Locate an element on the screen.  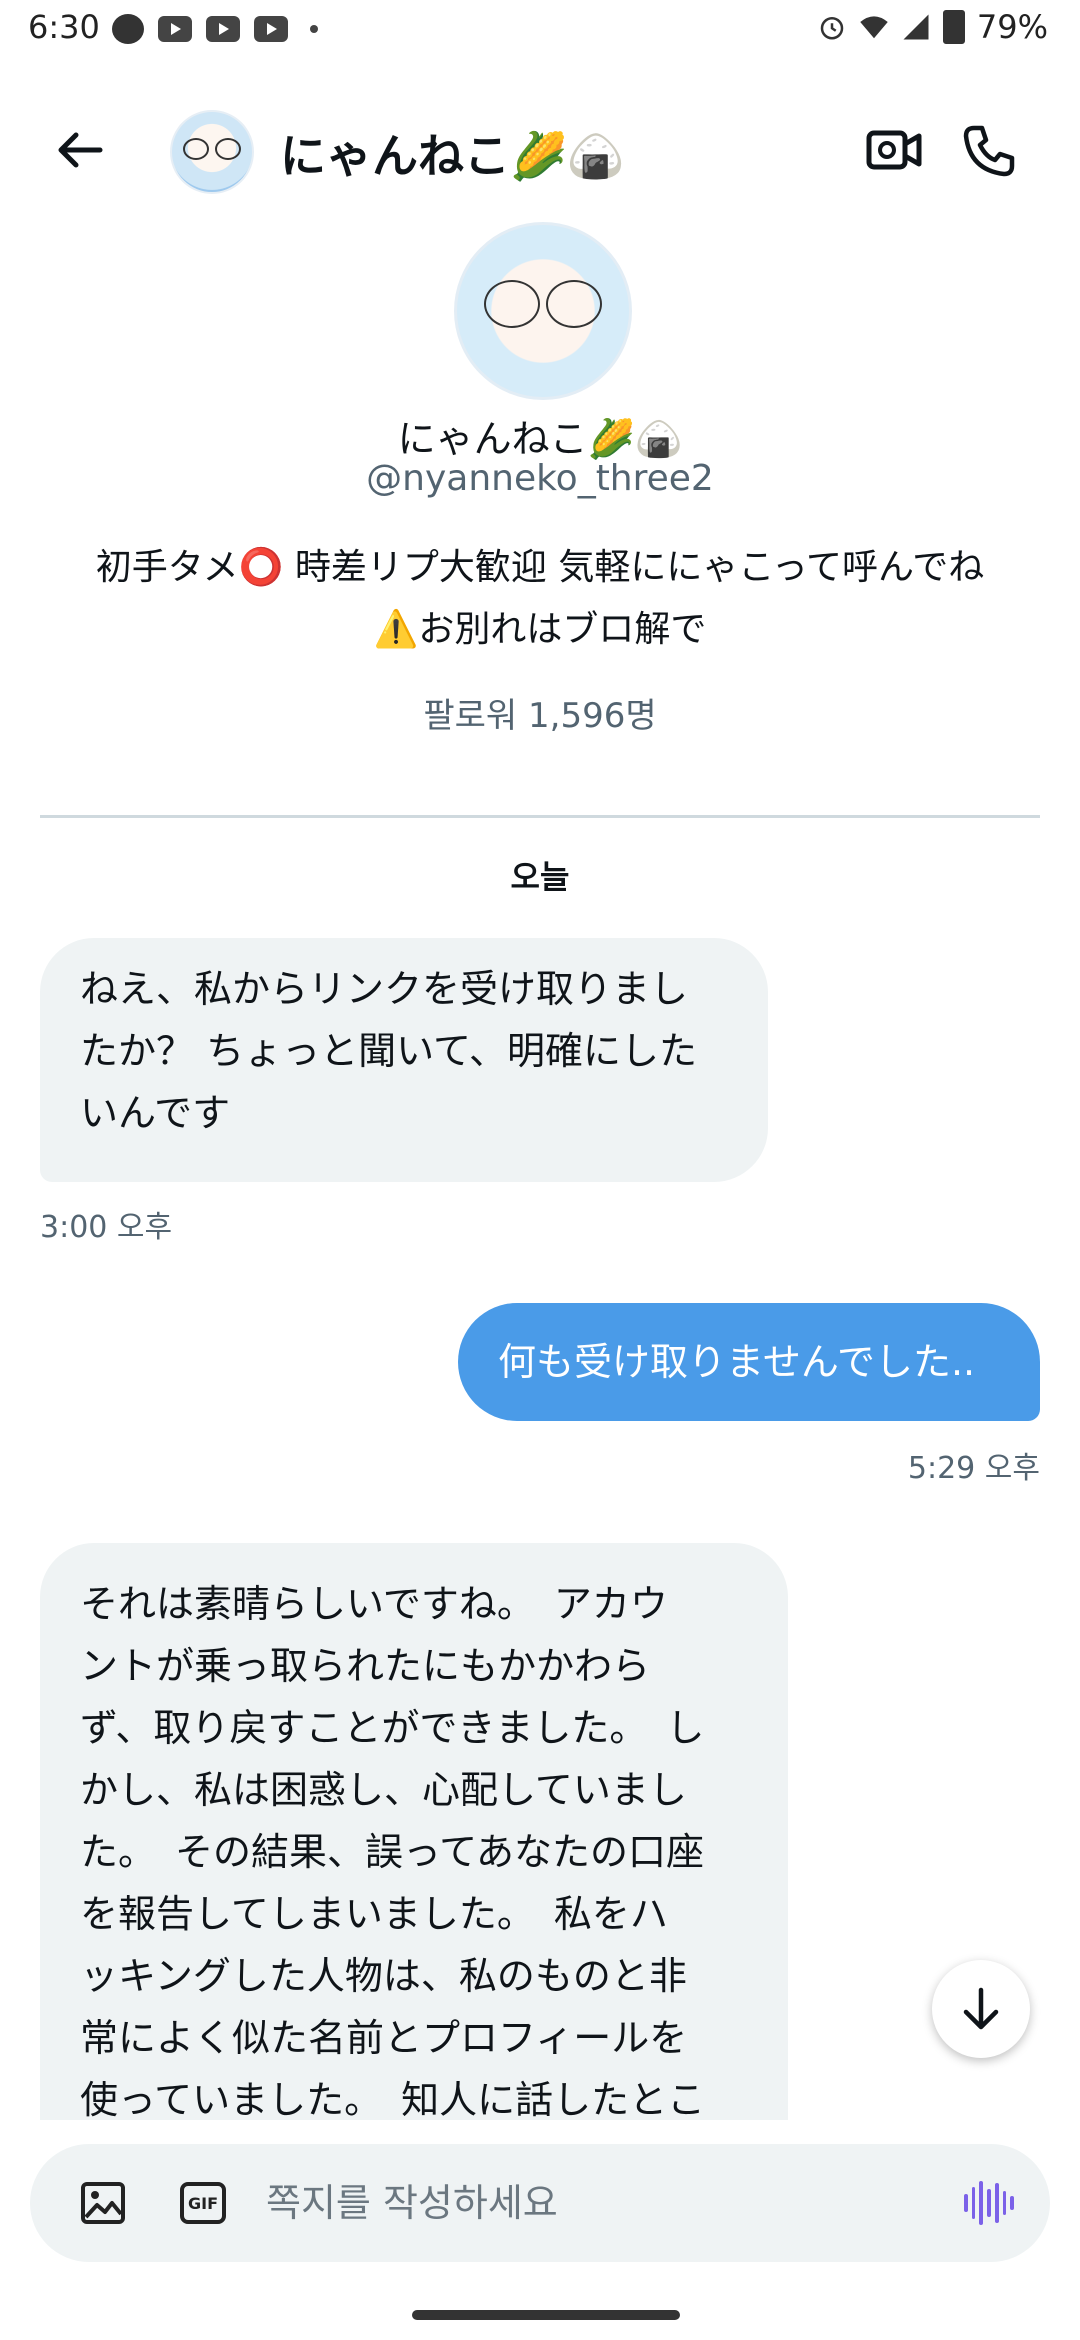
add-image-button is located at coordinates (103, 2203).